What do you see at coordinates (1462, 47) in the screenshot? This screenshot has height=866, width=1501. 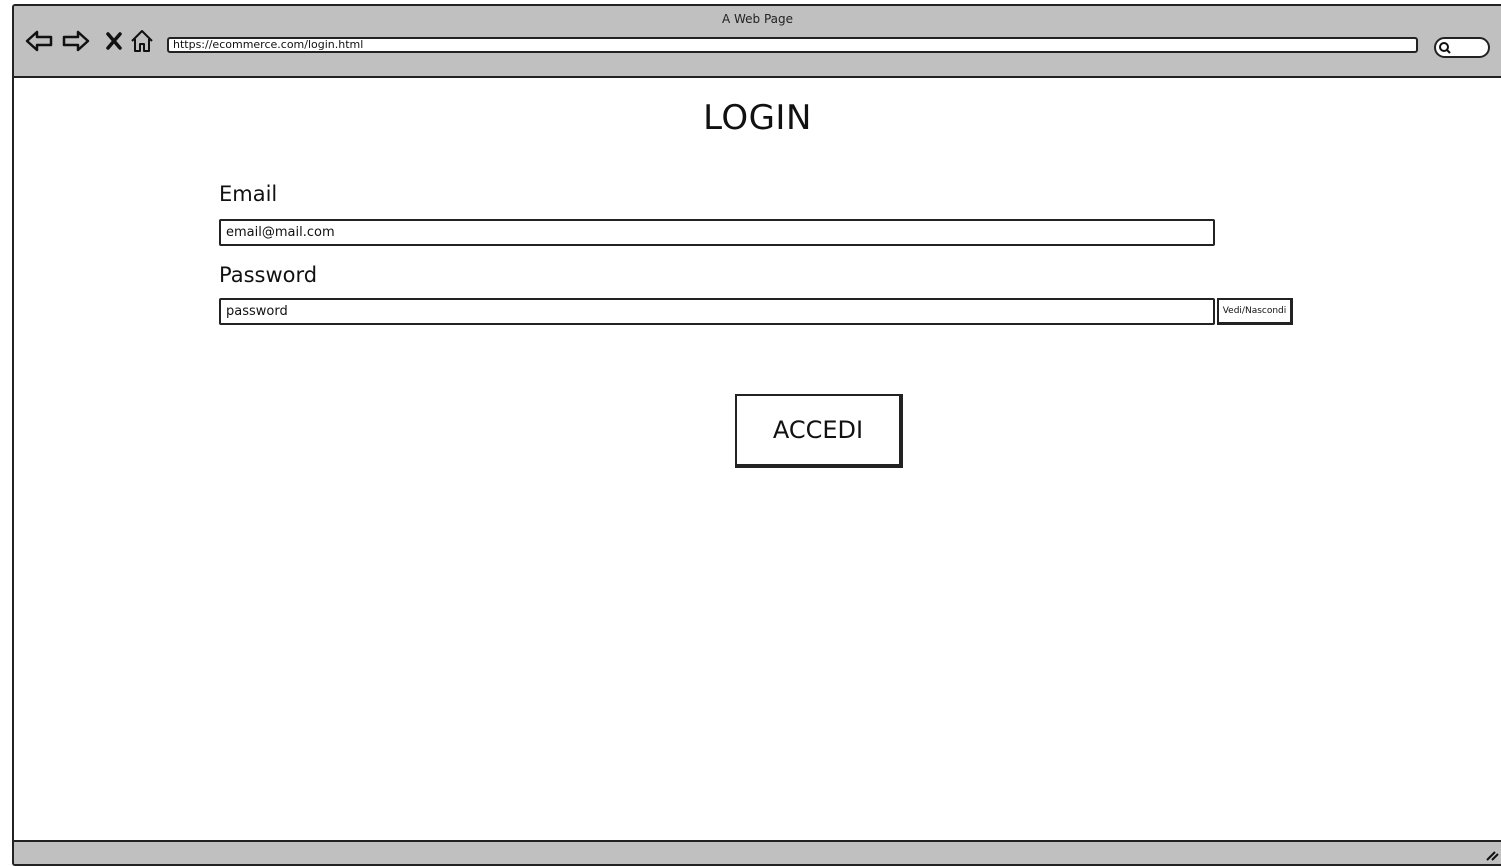 I see `browser-search-field` at bounding box center [1462, 47].